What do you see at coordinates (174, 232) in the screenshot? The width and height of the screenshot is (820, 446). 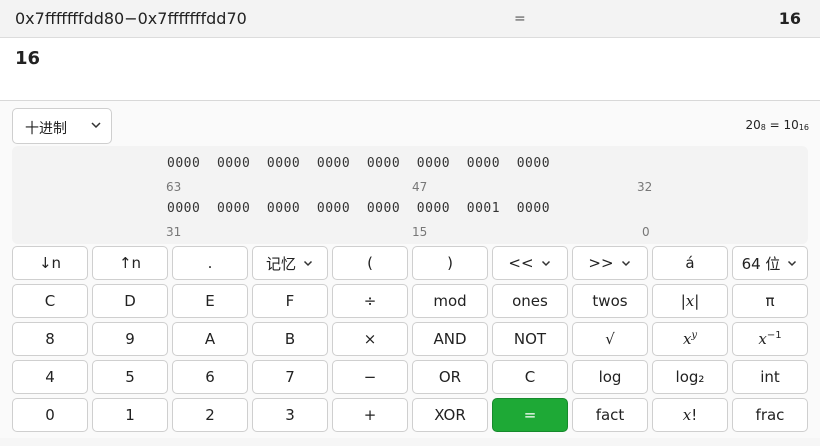 I see `bit-index-31: 31` at bounding box center [174, 232].